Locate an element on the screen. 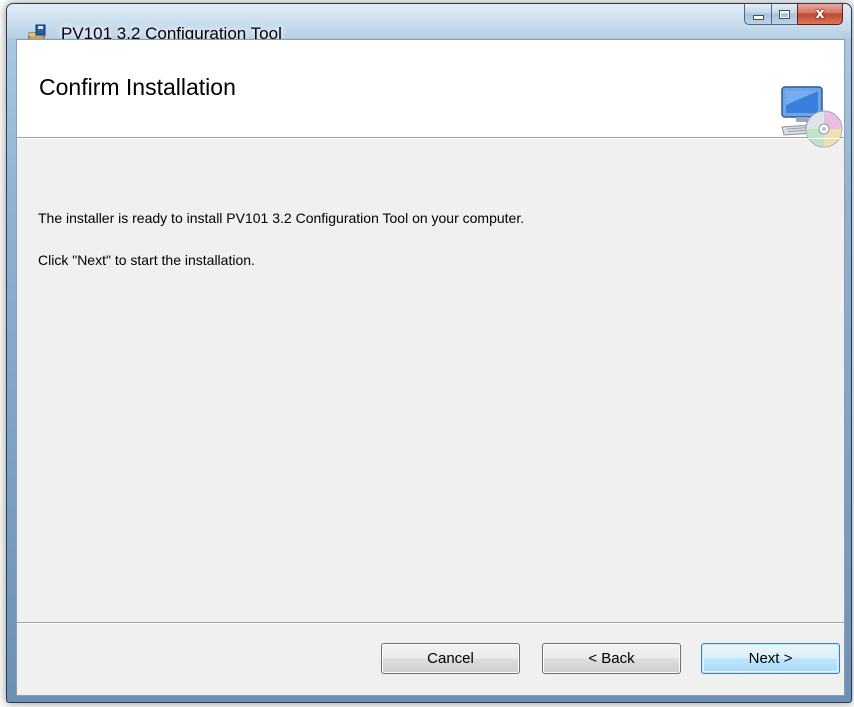  close-icon: x is located at coordinates (820, 14).